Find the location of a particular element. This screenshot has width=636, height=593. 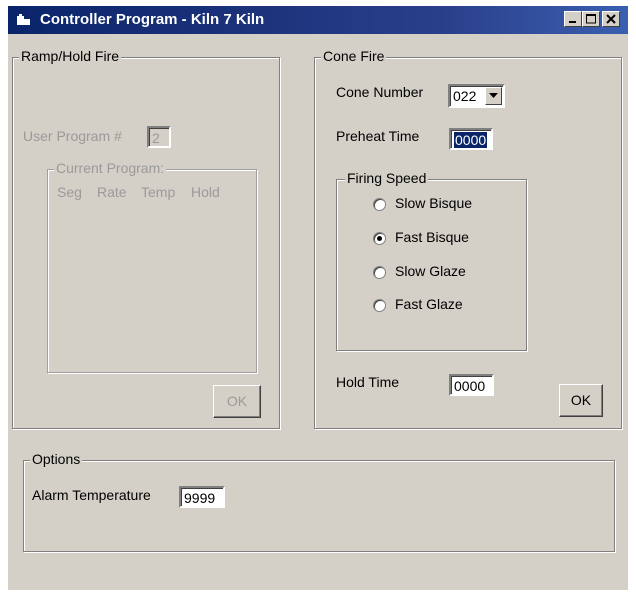

user-program-field: 2 is located at coordinates (159, 137).